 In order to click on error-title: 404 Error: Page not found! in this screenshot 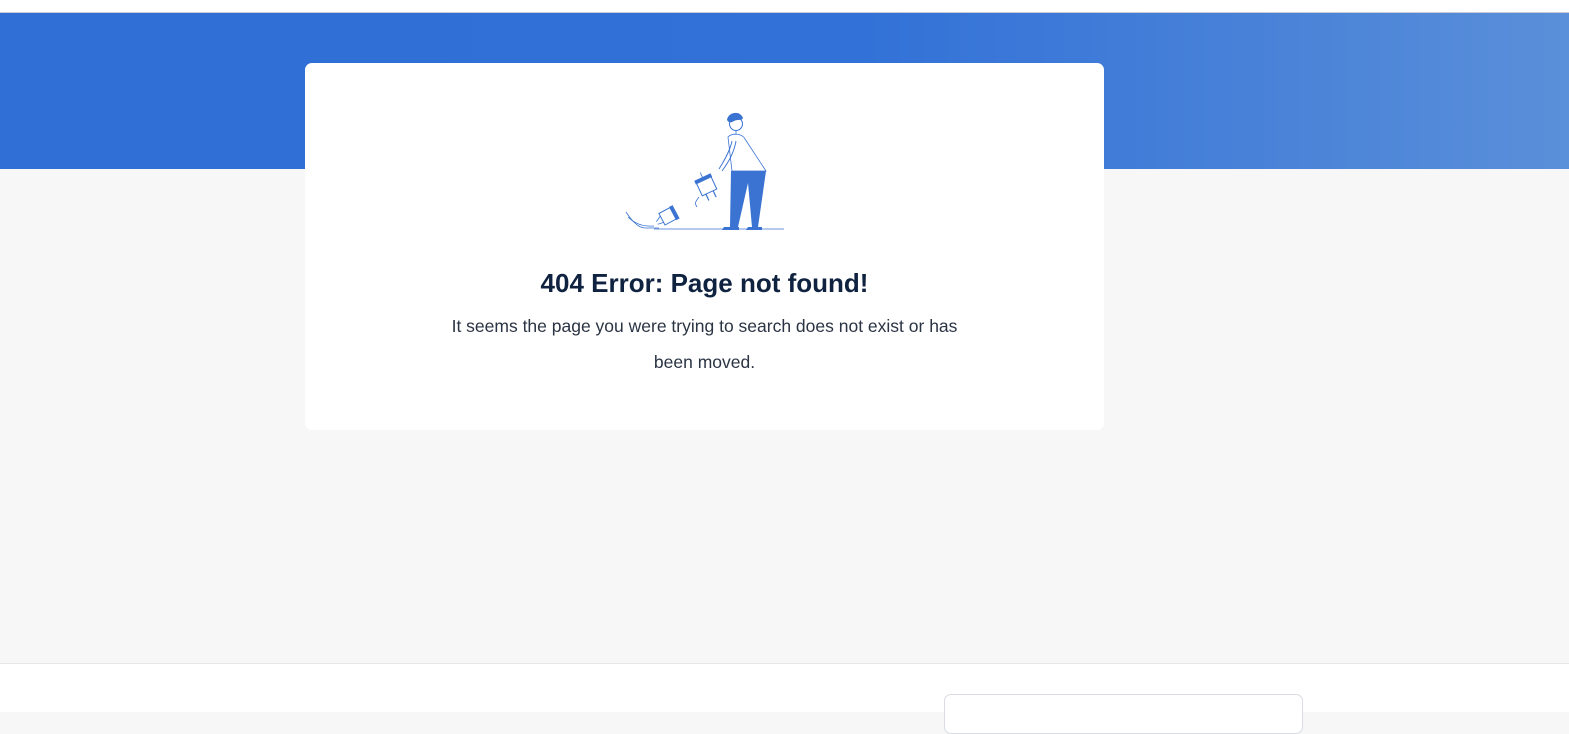, I will do `click(704, 283)`.